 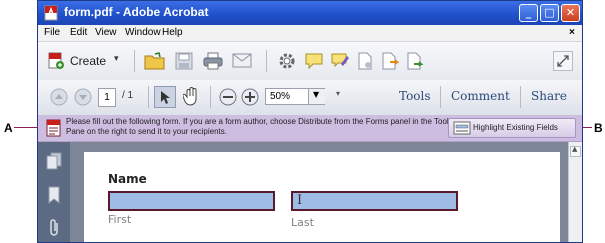 I want to click on menu-bar: File Edit View Window Help ×, so click(x=310, y=33).